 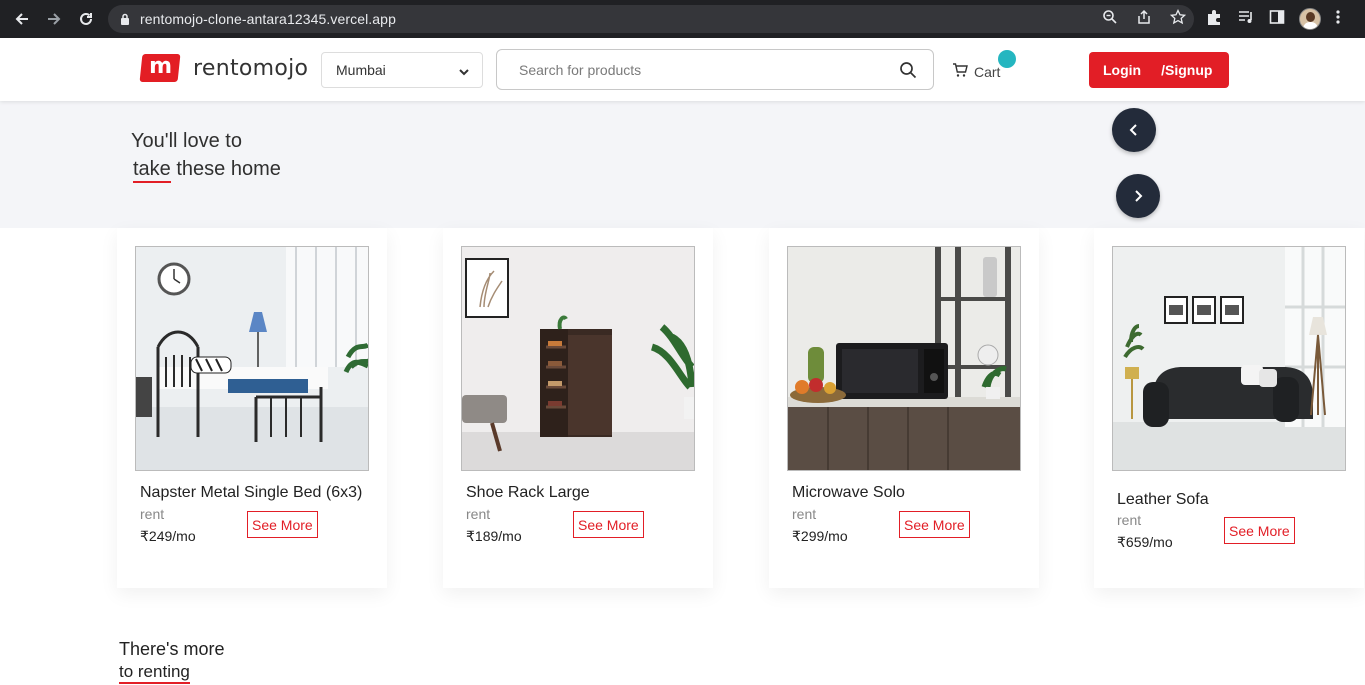 I want to click on product-name: Leather Sofa, so click(x=1163, y=499).